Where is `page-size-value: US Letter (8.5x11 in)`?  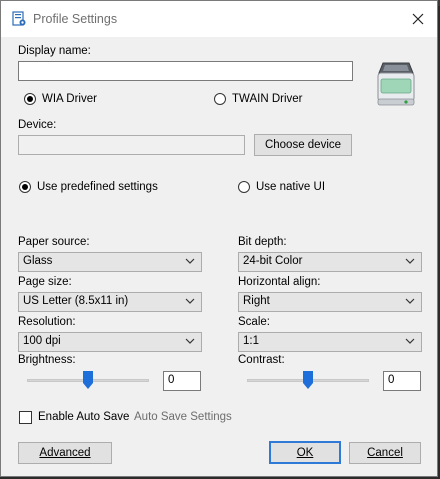
page-size-value: US Letter (8.5x11 in) is located at coordinates (76, 301).